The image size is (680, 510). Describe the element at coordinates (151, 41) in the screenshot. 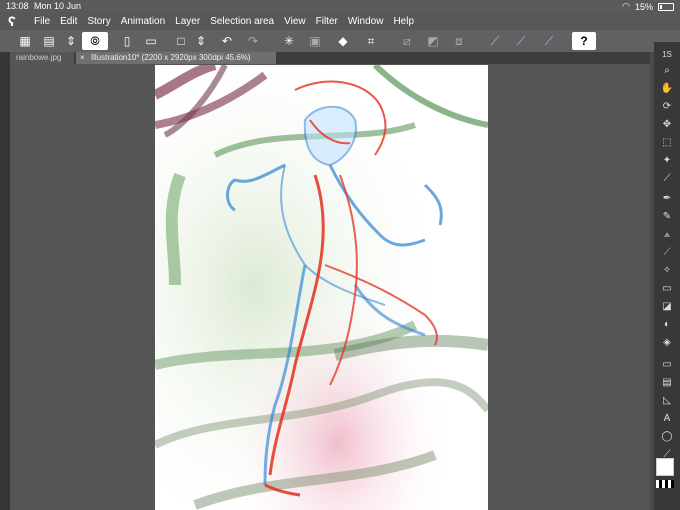

I see `open-file-icon: ▭` at that location.